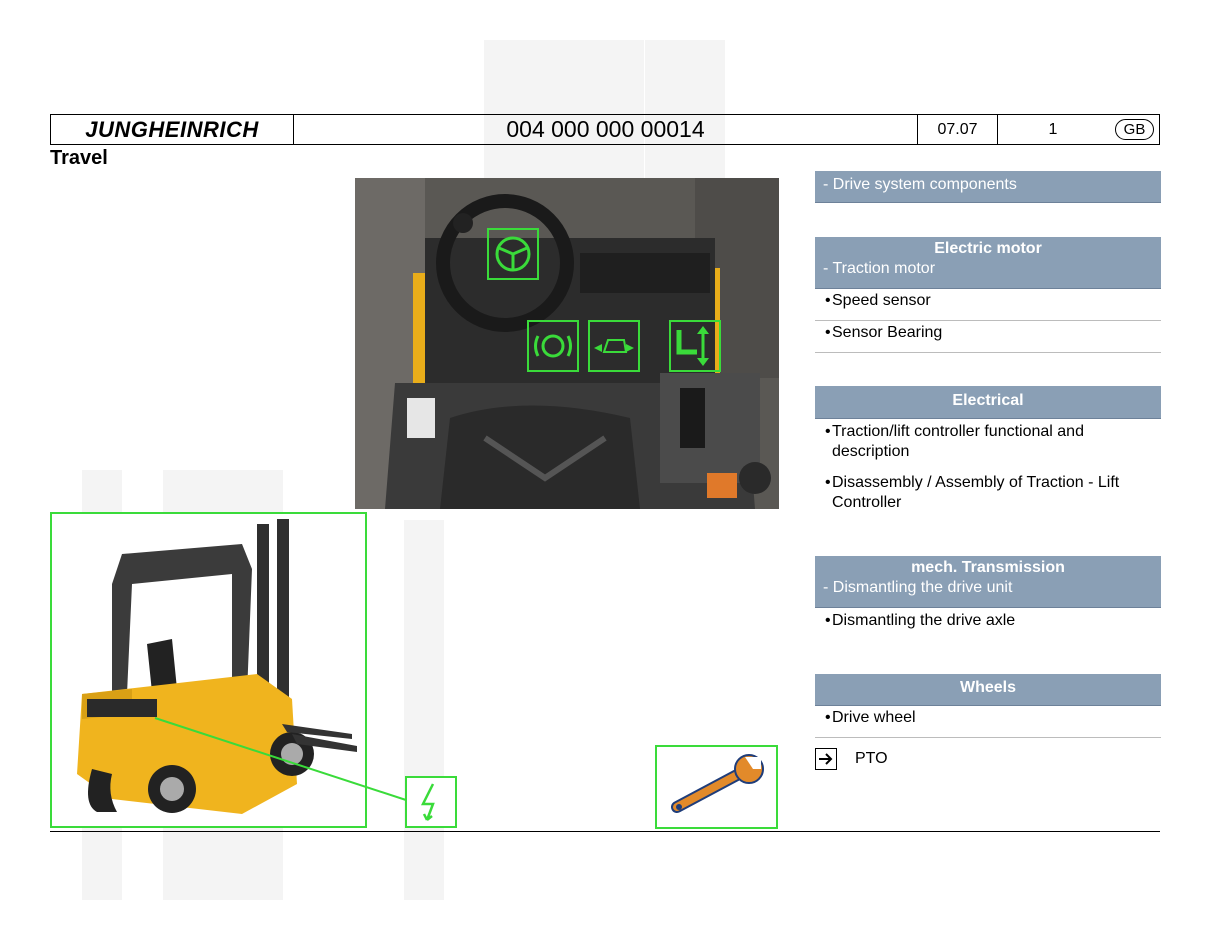 The image size is (1210, 935). What do you see at coordinates (988, 338) in the screenshot?
I see `list-item-sensor-bearing: •Sensor Bearing` at bounding box center [988, 338].